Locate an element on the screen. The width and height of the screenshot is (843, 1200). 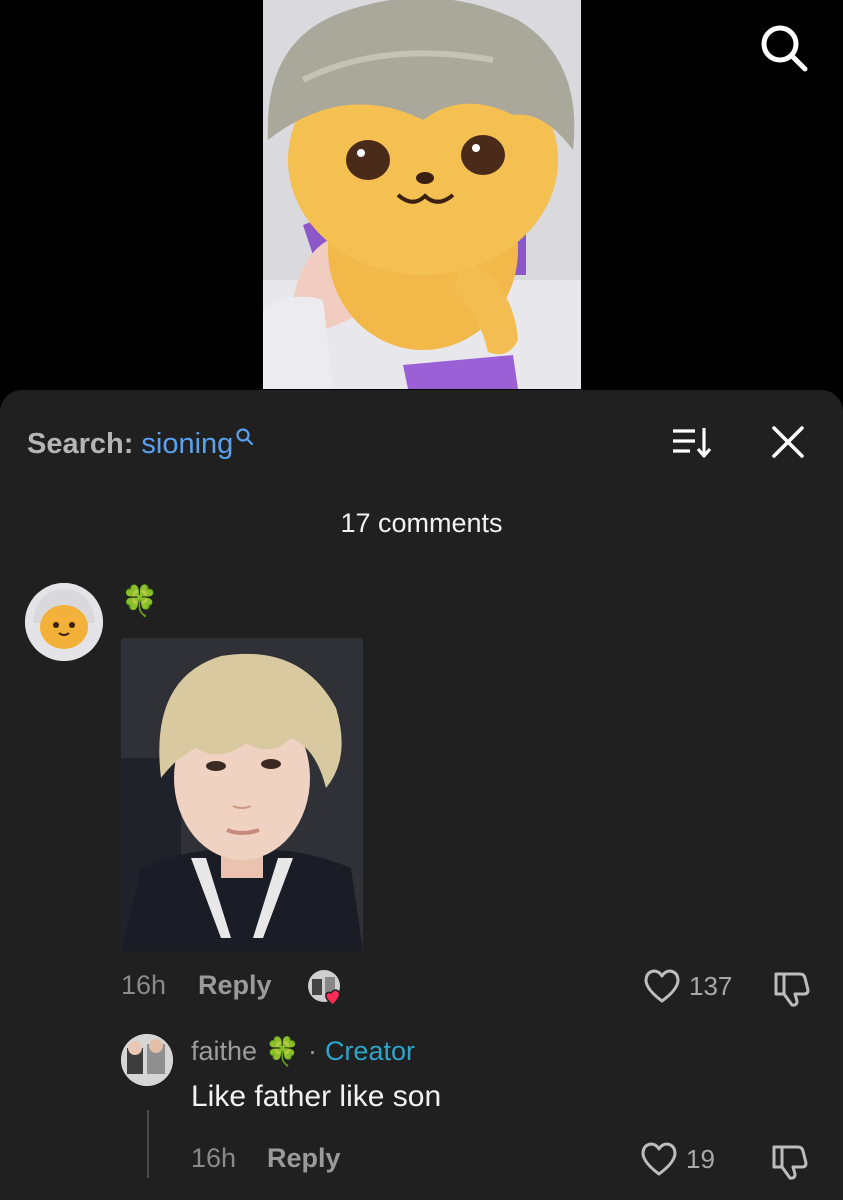
video-thumbnail is located at coordinates (422, 194).